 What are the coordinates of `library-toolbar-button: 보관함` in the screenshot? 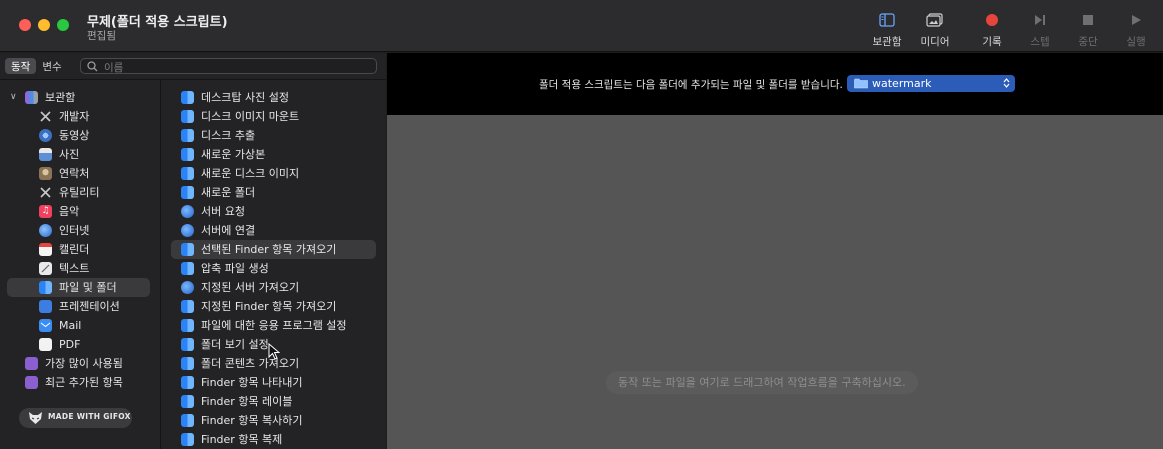 It's located at (887, 30).